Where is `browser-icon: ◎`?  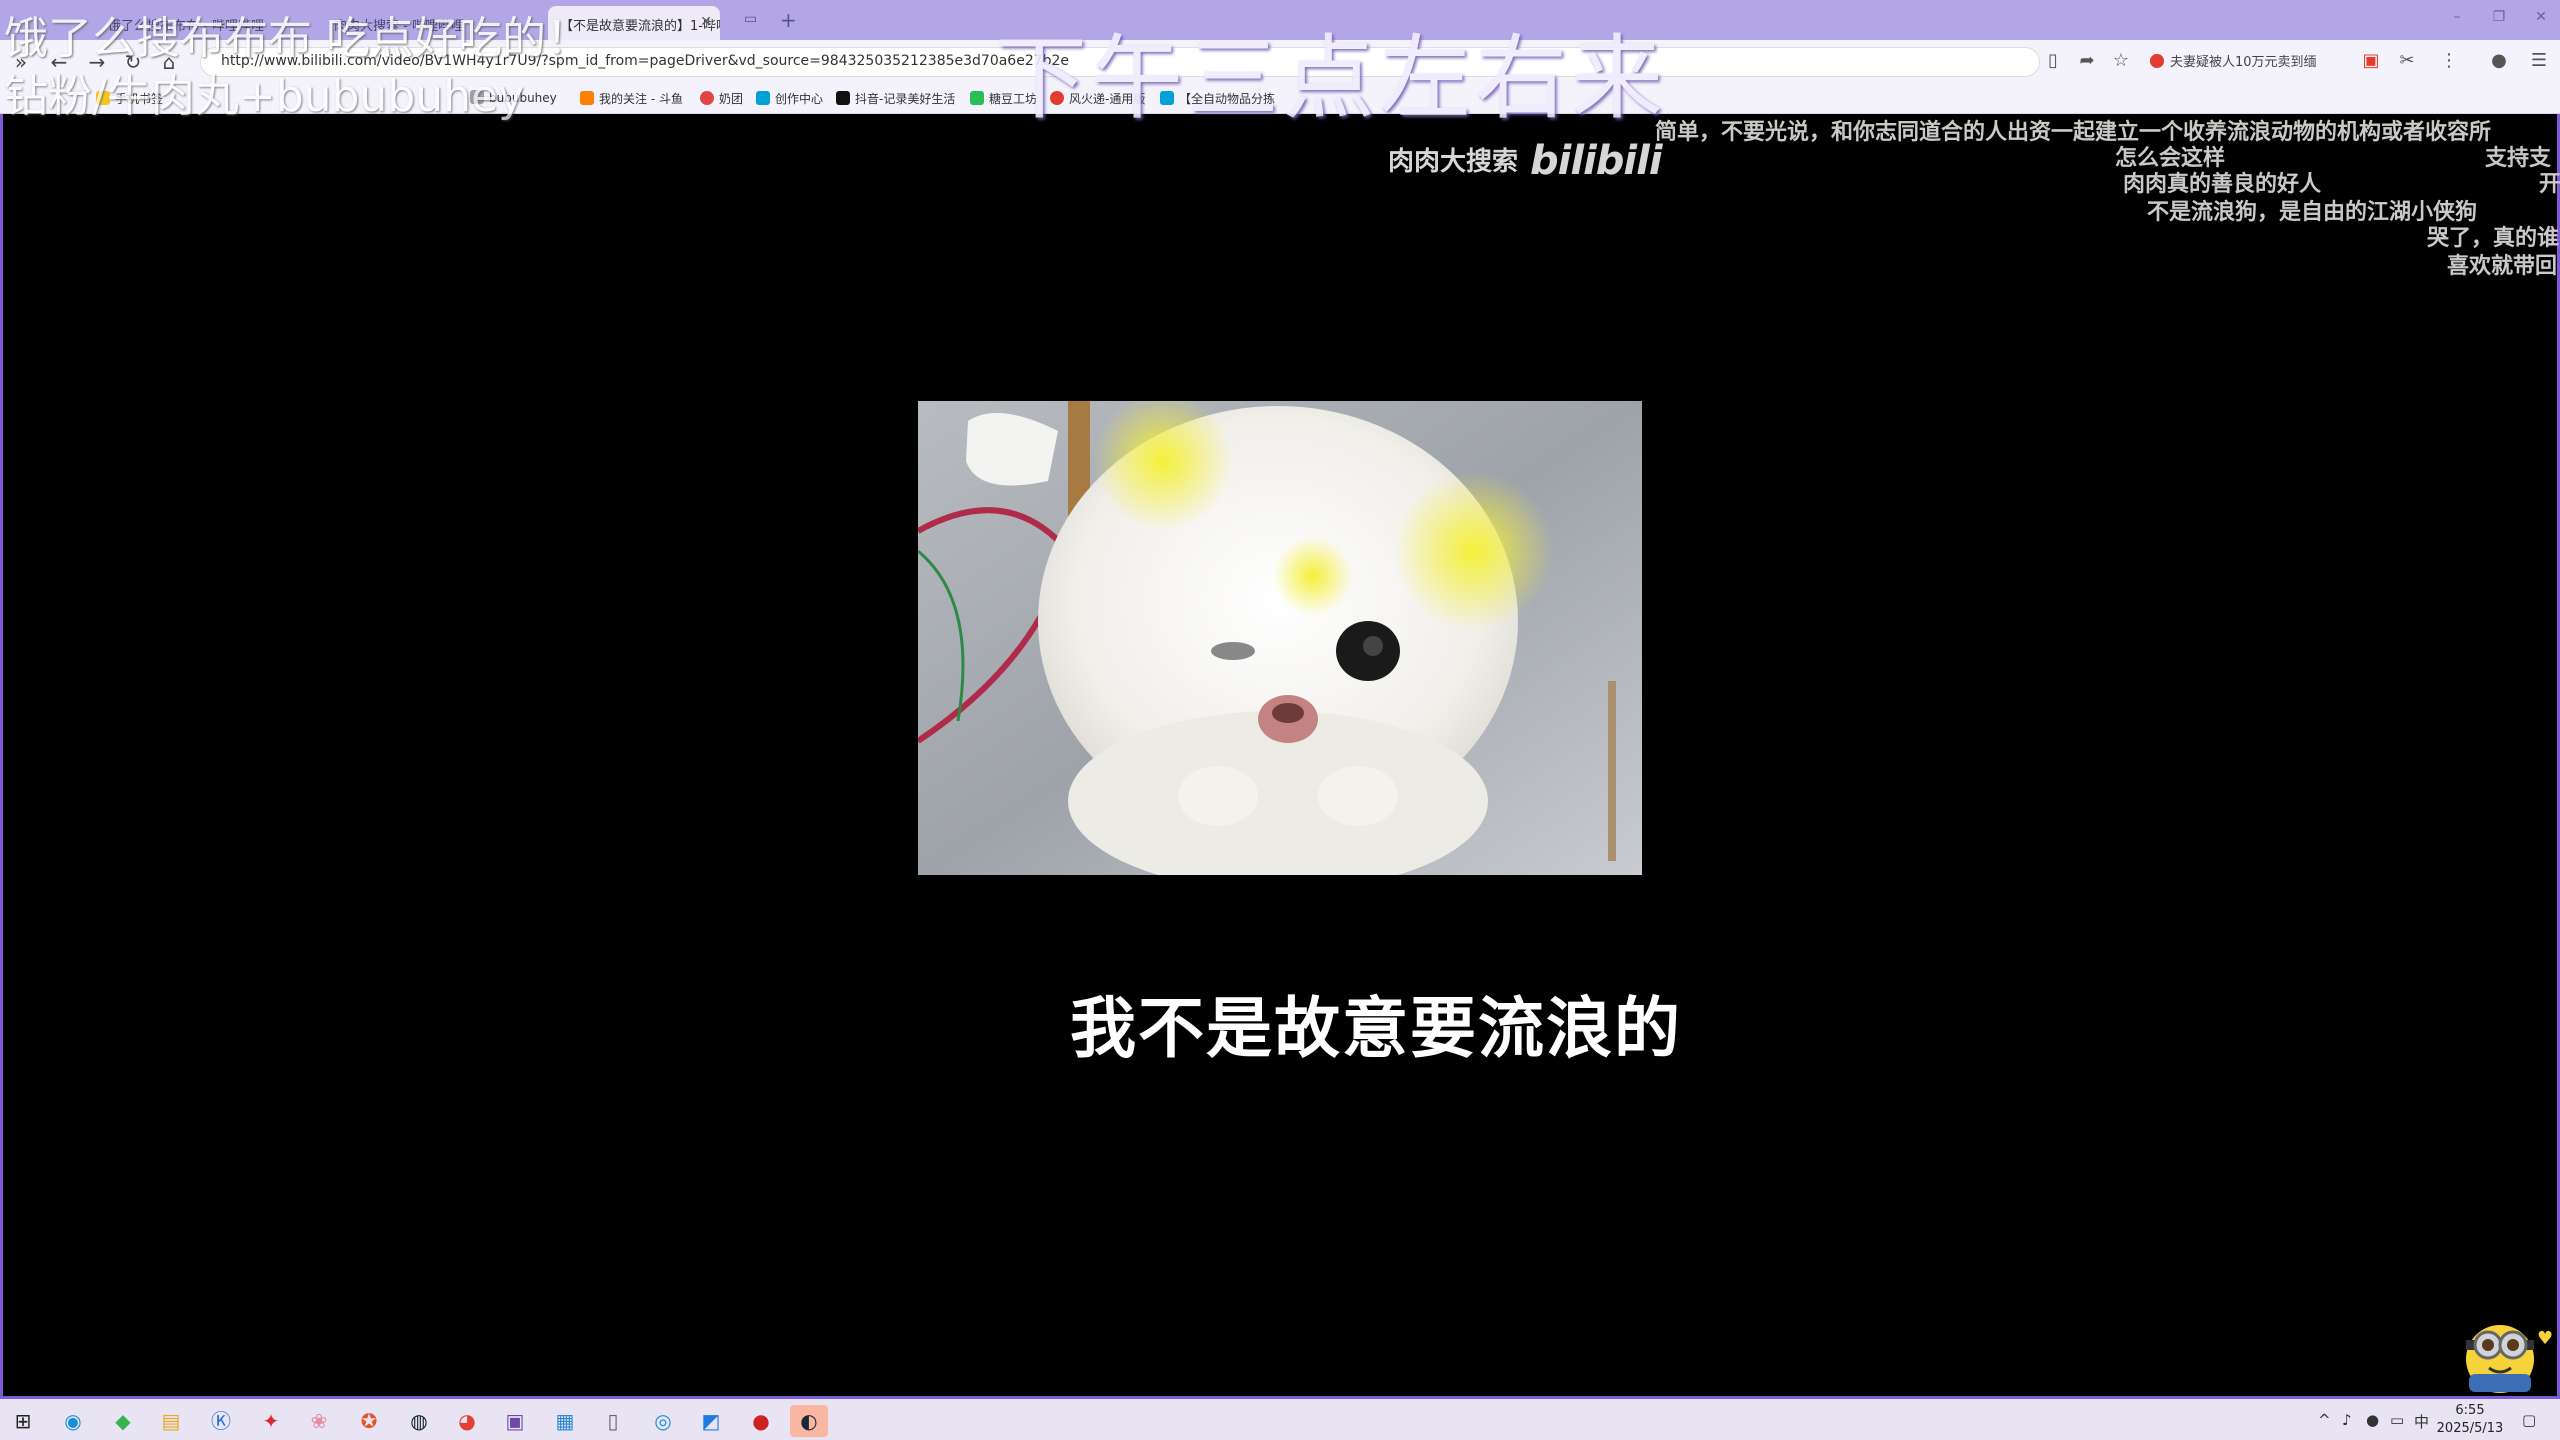 browser-icon: ◎ is located at coordinates (663, 1421).